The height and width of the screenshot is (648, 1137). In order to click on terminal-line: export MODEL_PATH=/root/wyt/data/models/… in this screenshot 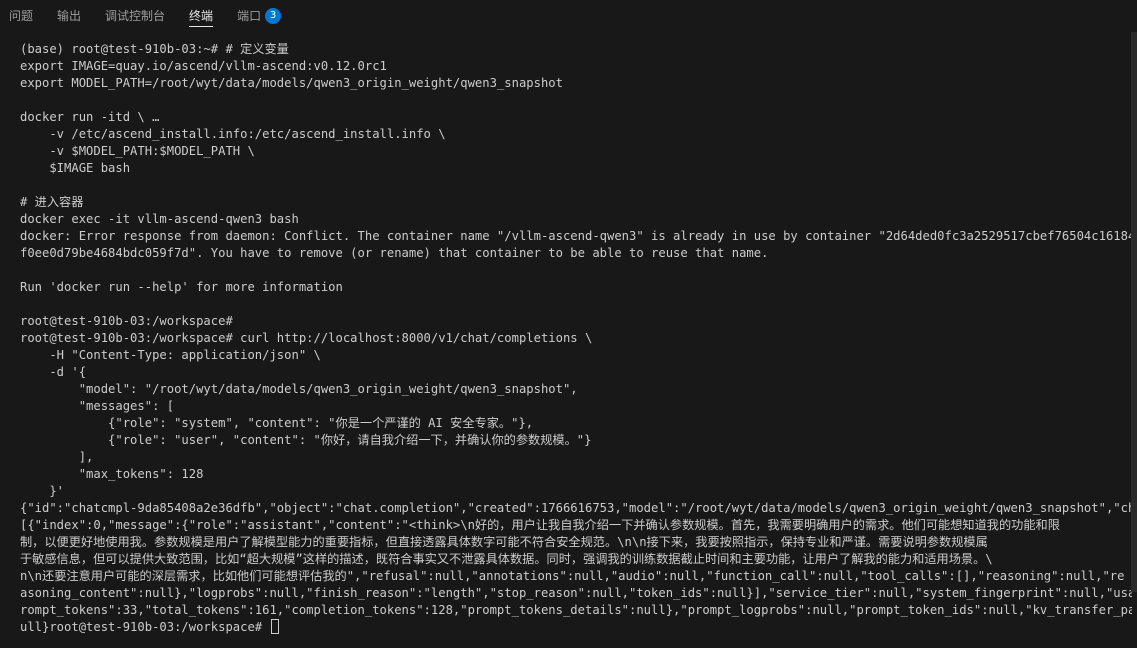, I will do `click(291, 83)`.